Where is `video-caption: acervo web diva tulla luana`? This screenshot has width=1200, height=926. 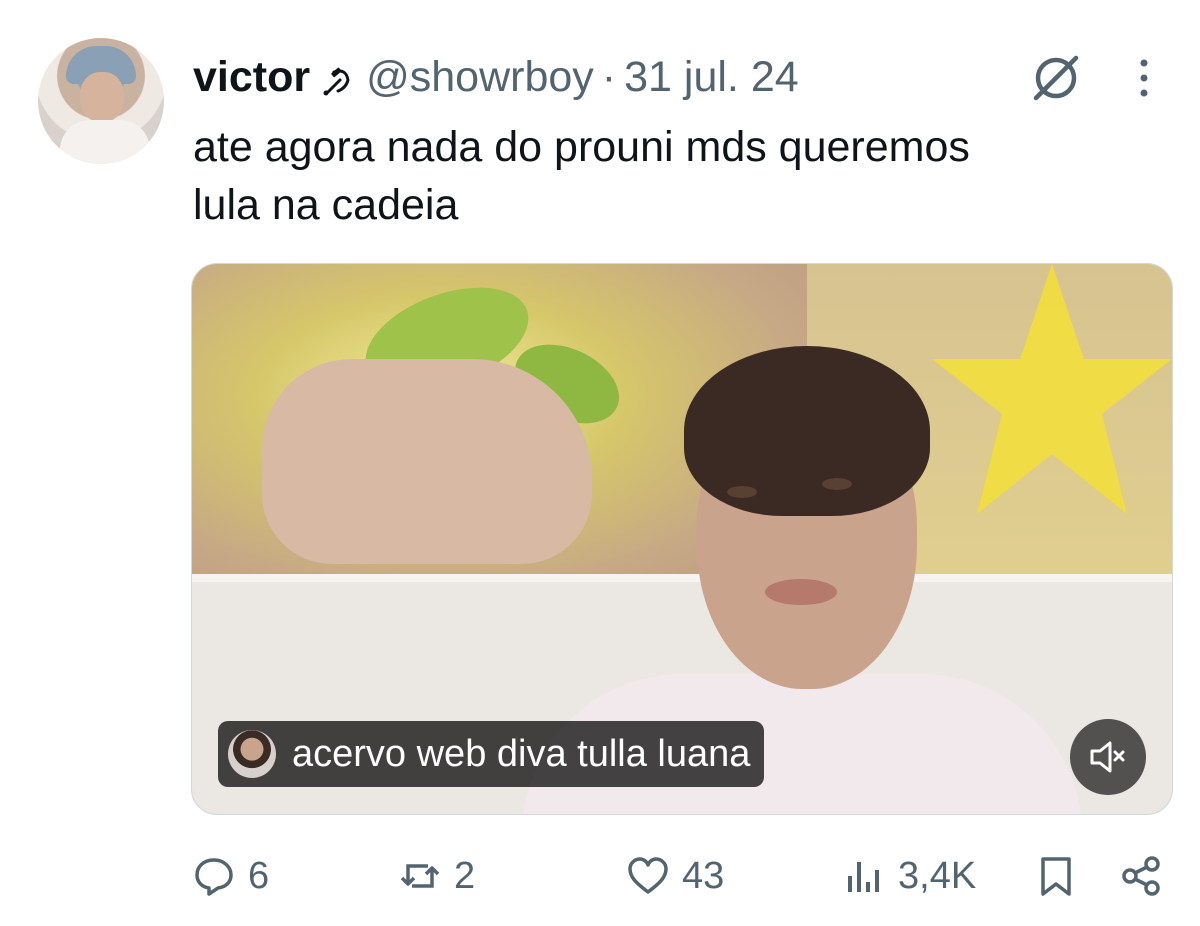 video-caption: acervo web diva tulla luana is located at coordinates (491, 754).